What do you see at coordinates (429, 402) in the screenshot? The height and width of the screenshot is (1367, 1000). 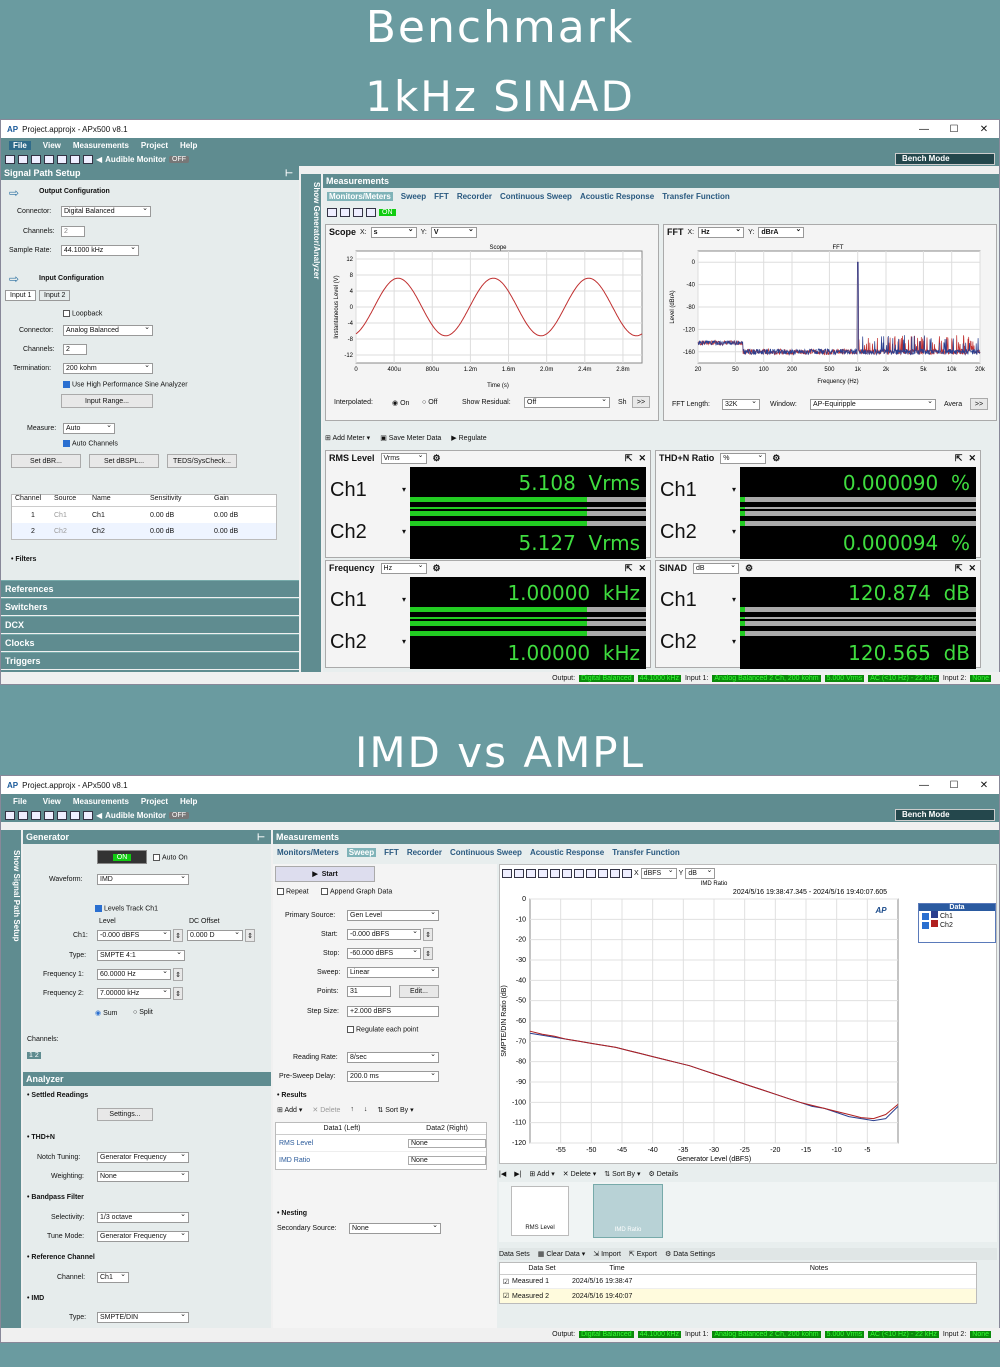 I see `interp-off-radio: ○ Off` at bounding box center [429, 402].